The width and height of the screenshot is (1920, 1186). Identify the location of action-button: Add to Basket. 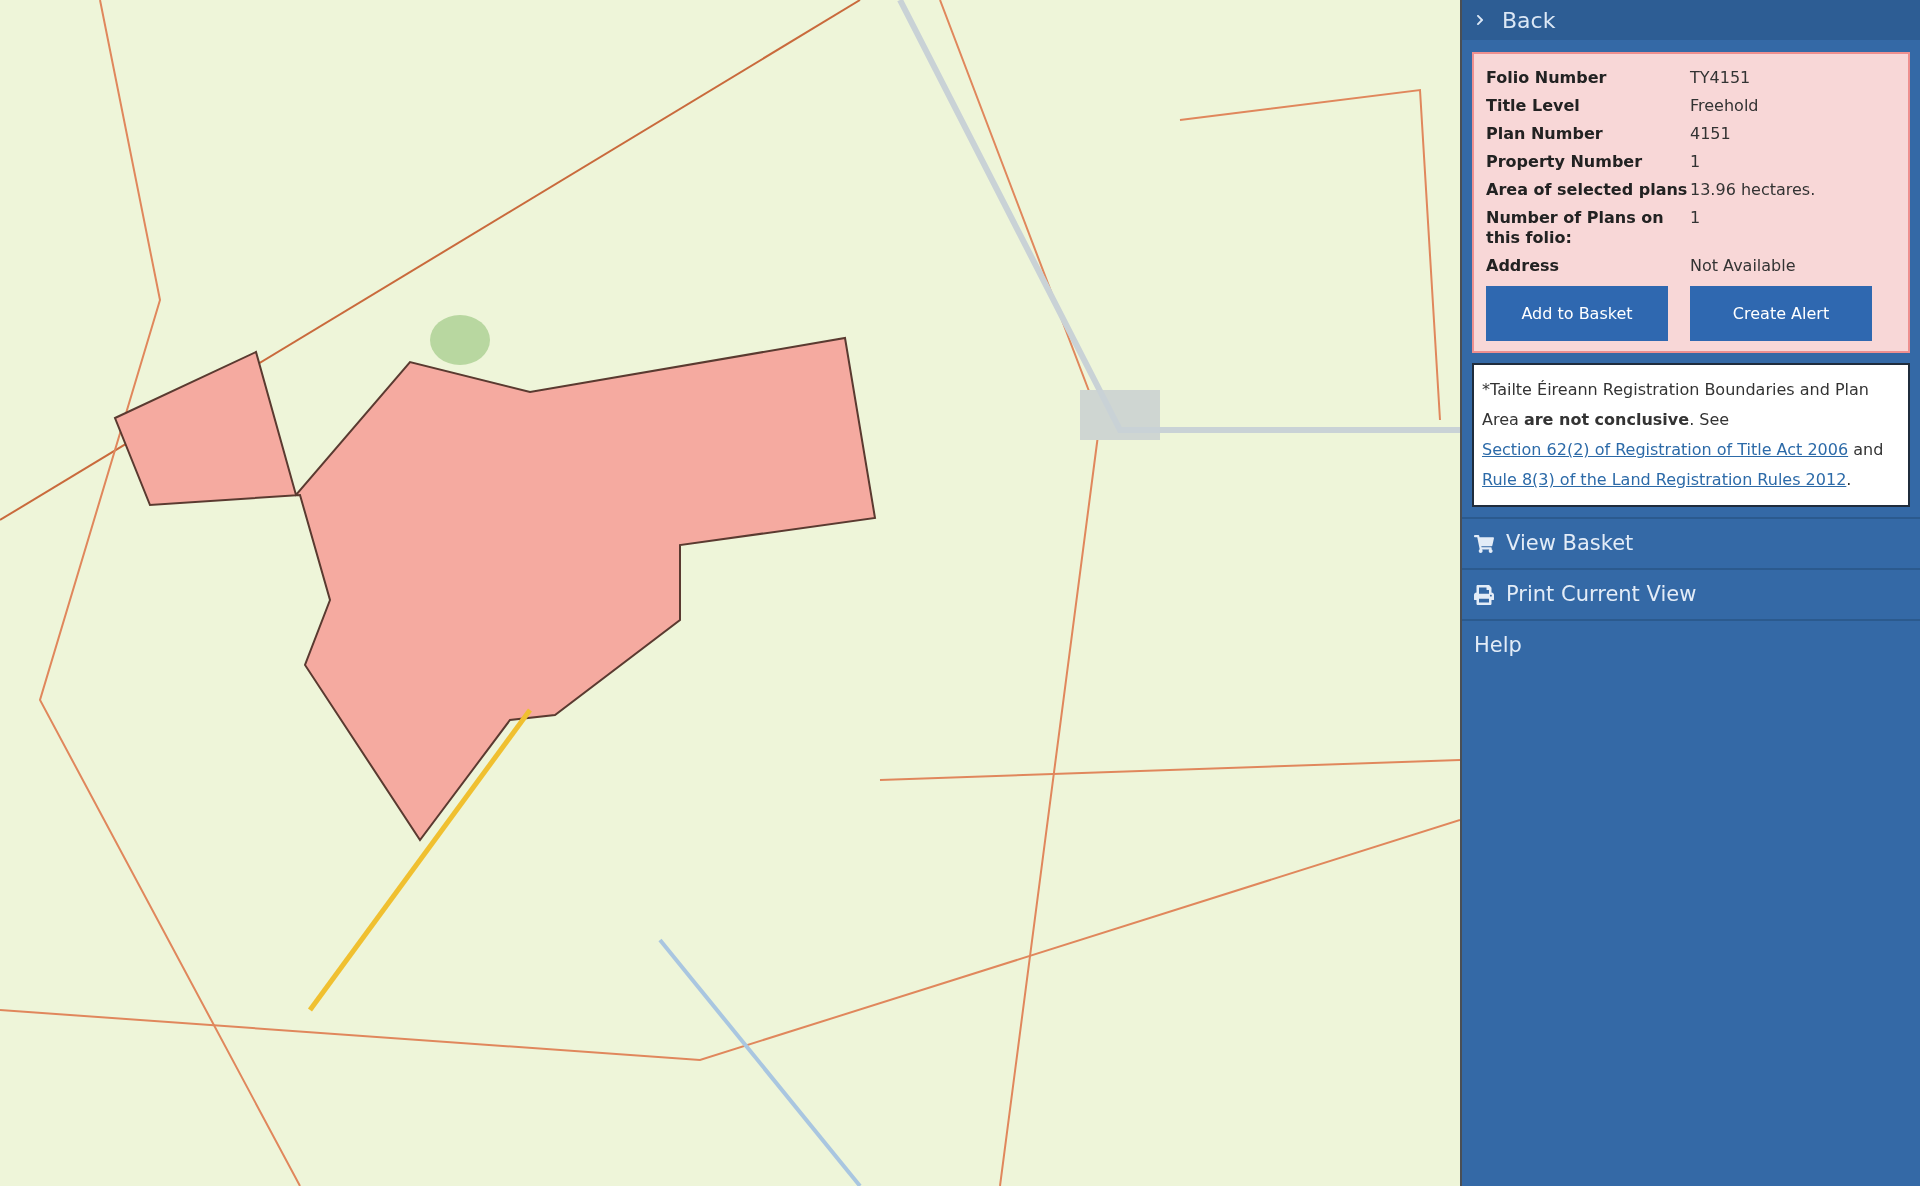
(1577, 313).